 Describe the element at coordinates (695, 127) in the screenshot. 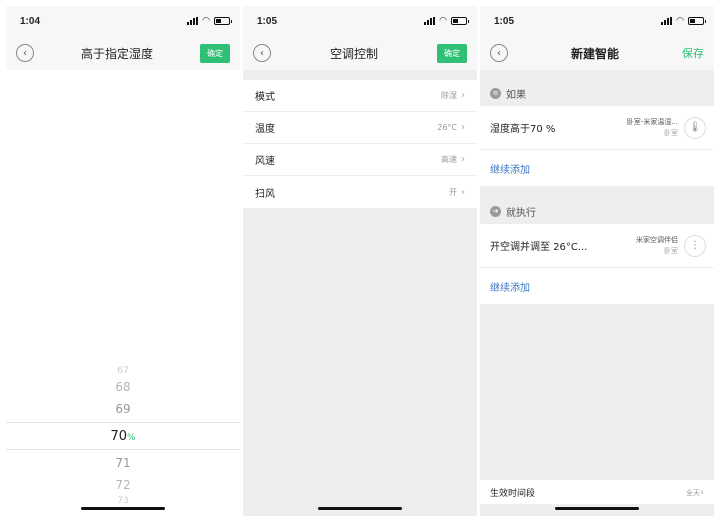

I see `thermometer-icon: 🌡` at that location.